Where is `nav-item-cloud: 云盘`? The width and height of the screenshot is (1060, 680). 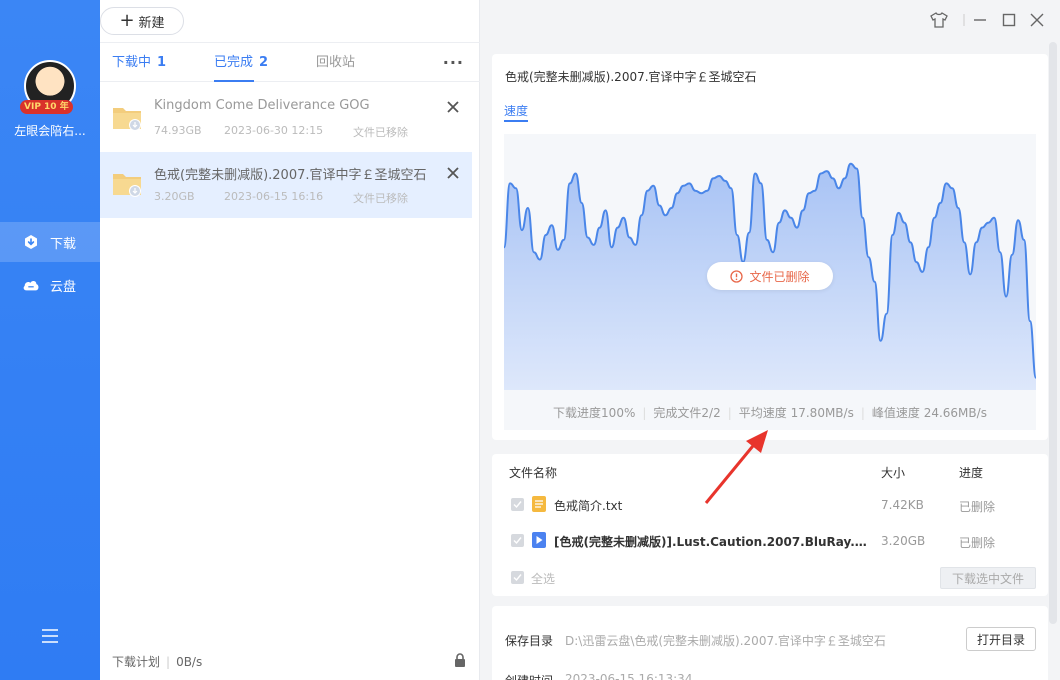 nav-item-cloud: 云盘 is located at coordinates (50, 285).